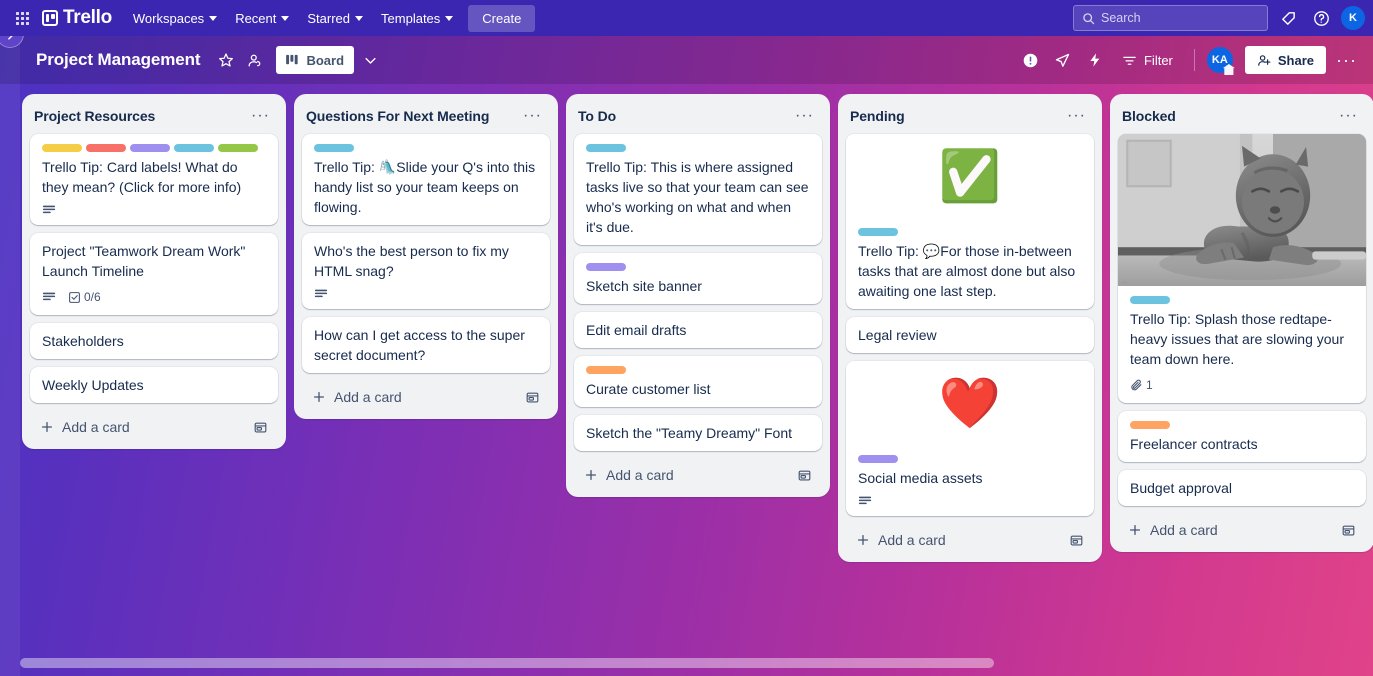 Image resolution: width=1373 pixels, height=676 pixels. Describe the element at coordinates (970, 403) in the screenshot. I see `card-cover-emoji: ❤️` at that location.